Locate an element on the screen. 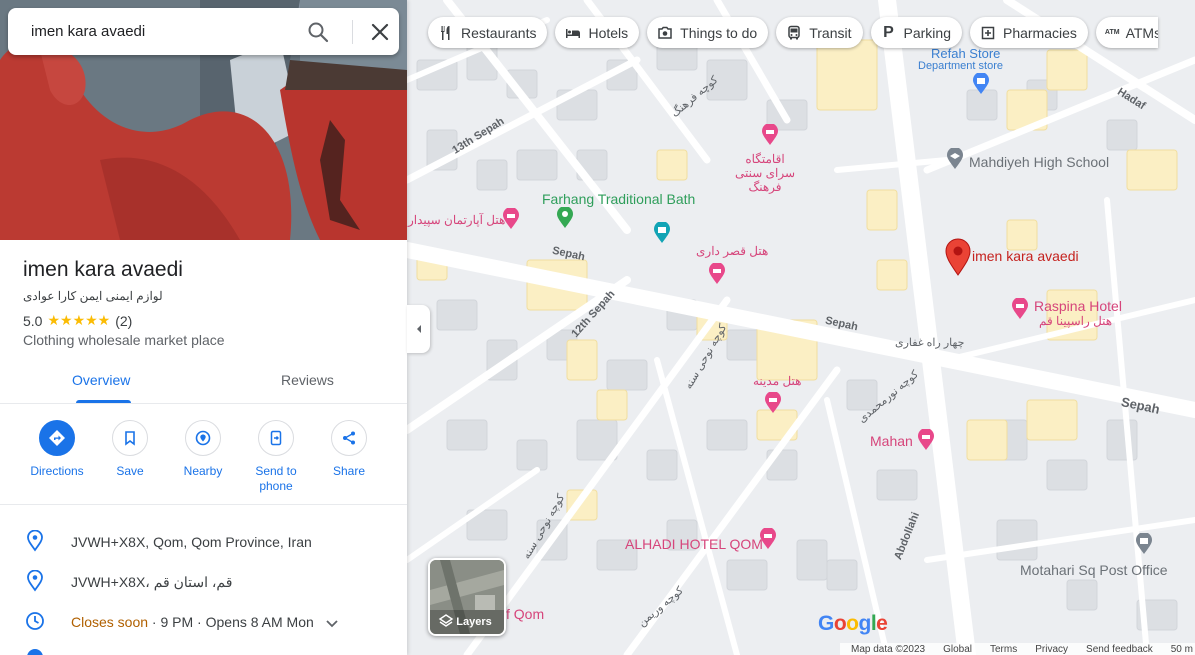 The width and height of the screenshot is (1195, 655). atm-icon: ATM is located at coordinates (1112, 32).